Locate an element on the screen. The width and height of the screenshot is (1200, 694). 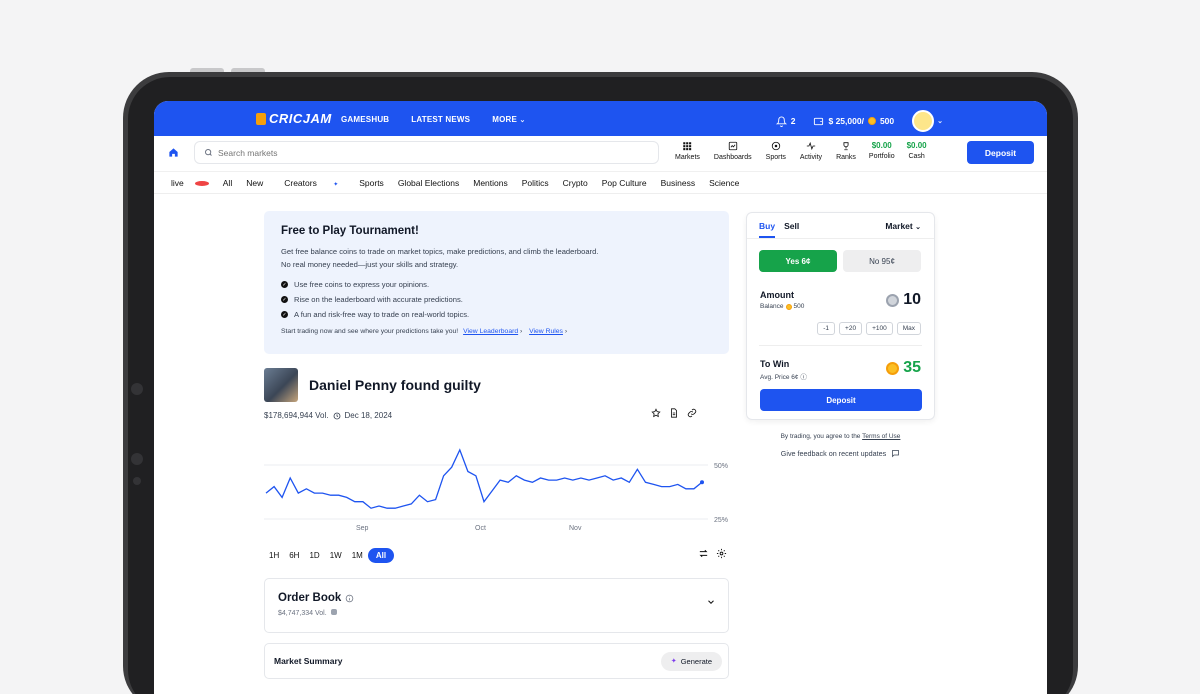
market-image is located at coordinates (281, 385).